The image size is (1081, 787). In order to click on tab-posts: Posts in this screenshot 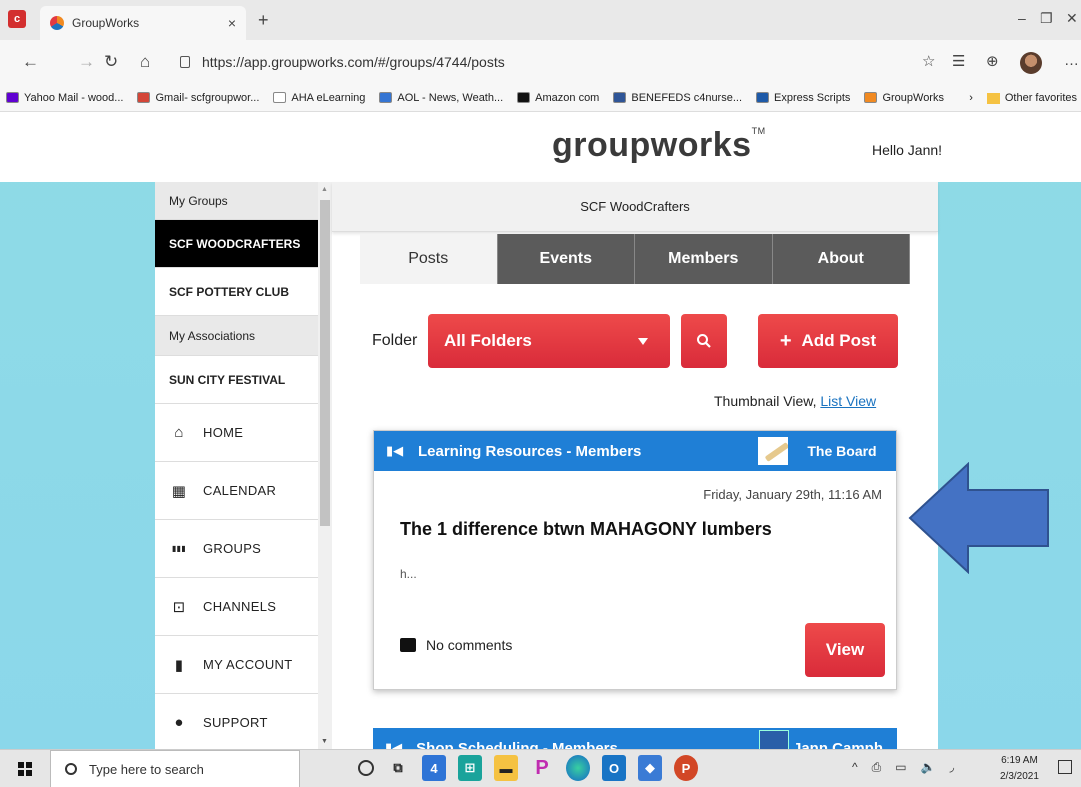, I will do `click(429, 259)`.